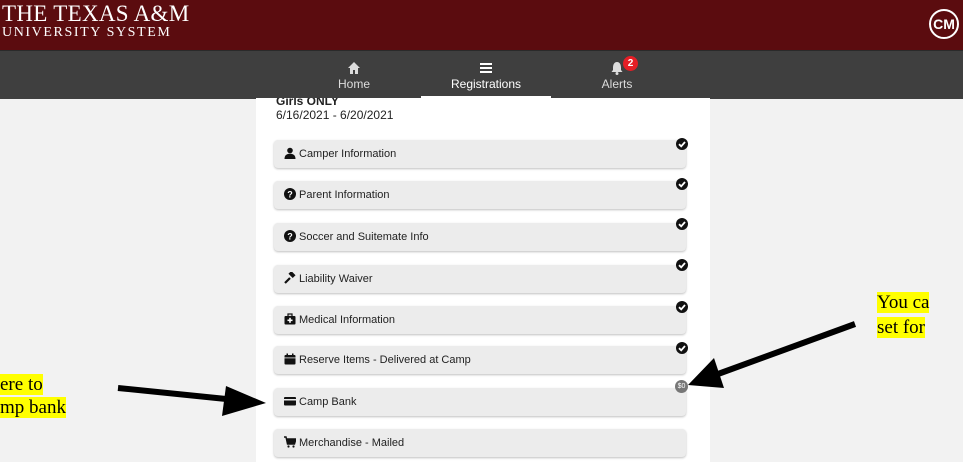 This screenshot has width=963, height=462. Describe the element at coordinates (348, 154) in the screenshot. I see `section-label: Camper Information` at that location.